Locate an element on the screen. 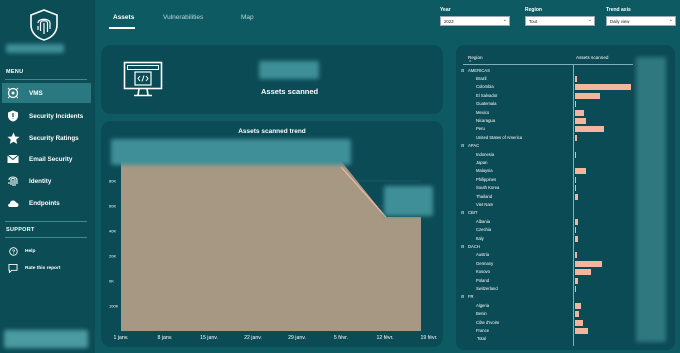  tab-vulnerabilities: Vulnerabilities is located at coordinates (183, 17).